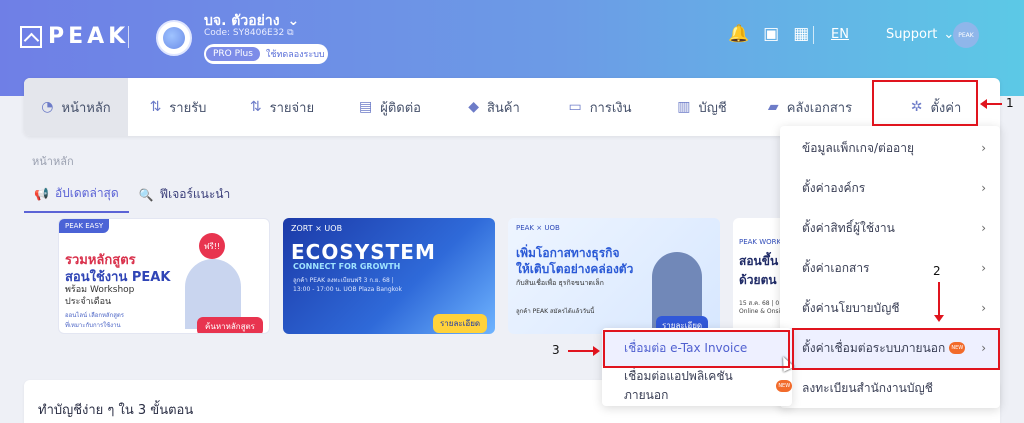 The image size is (1024, 423). What do you see at coordinates (760, 242) in the screenshot?
I see `banner-brand: PEAK WORK` at bounding box center [760, 242].